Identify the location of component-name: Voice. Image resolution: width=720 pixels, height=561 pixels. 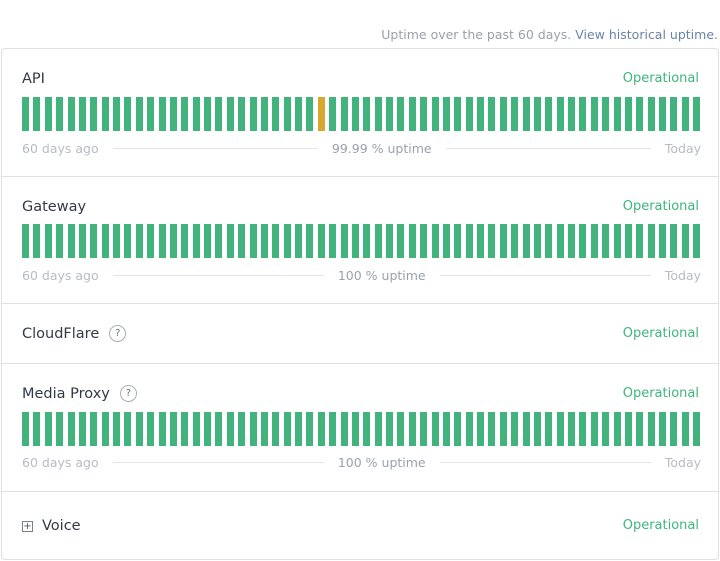
(61, 526).